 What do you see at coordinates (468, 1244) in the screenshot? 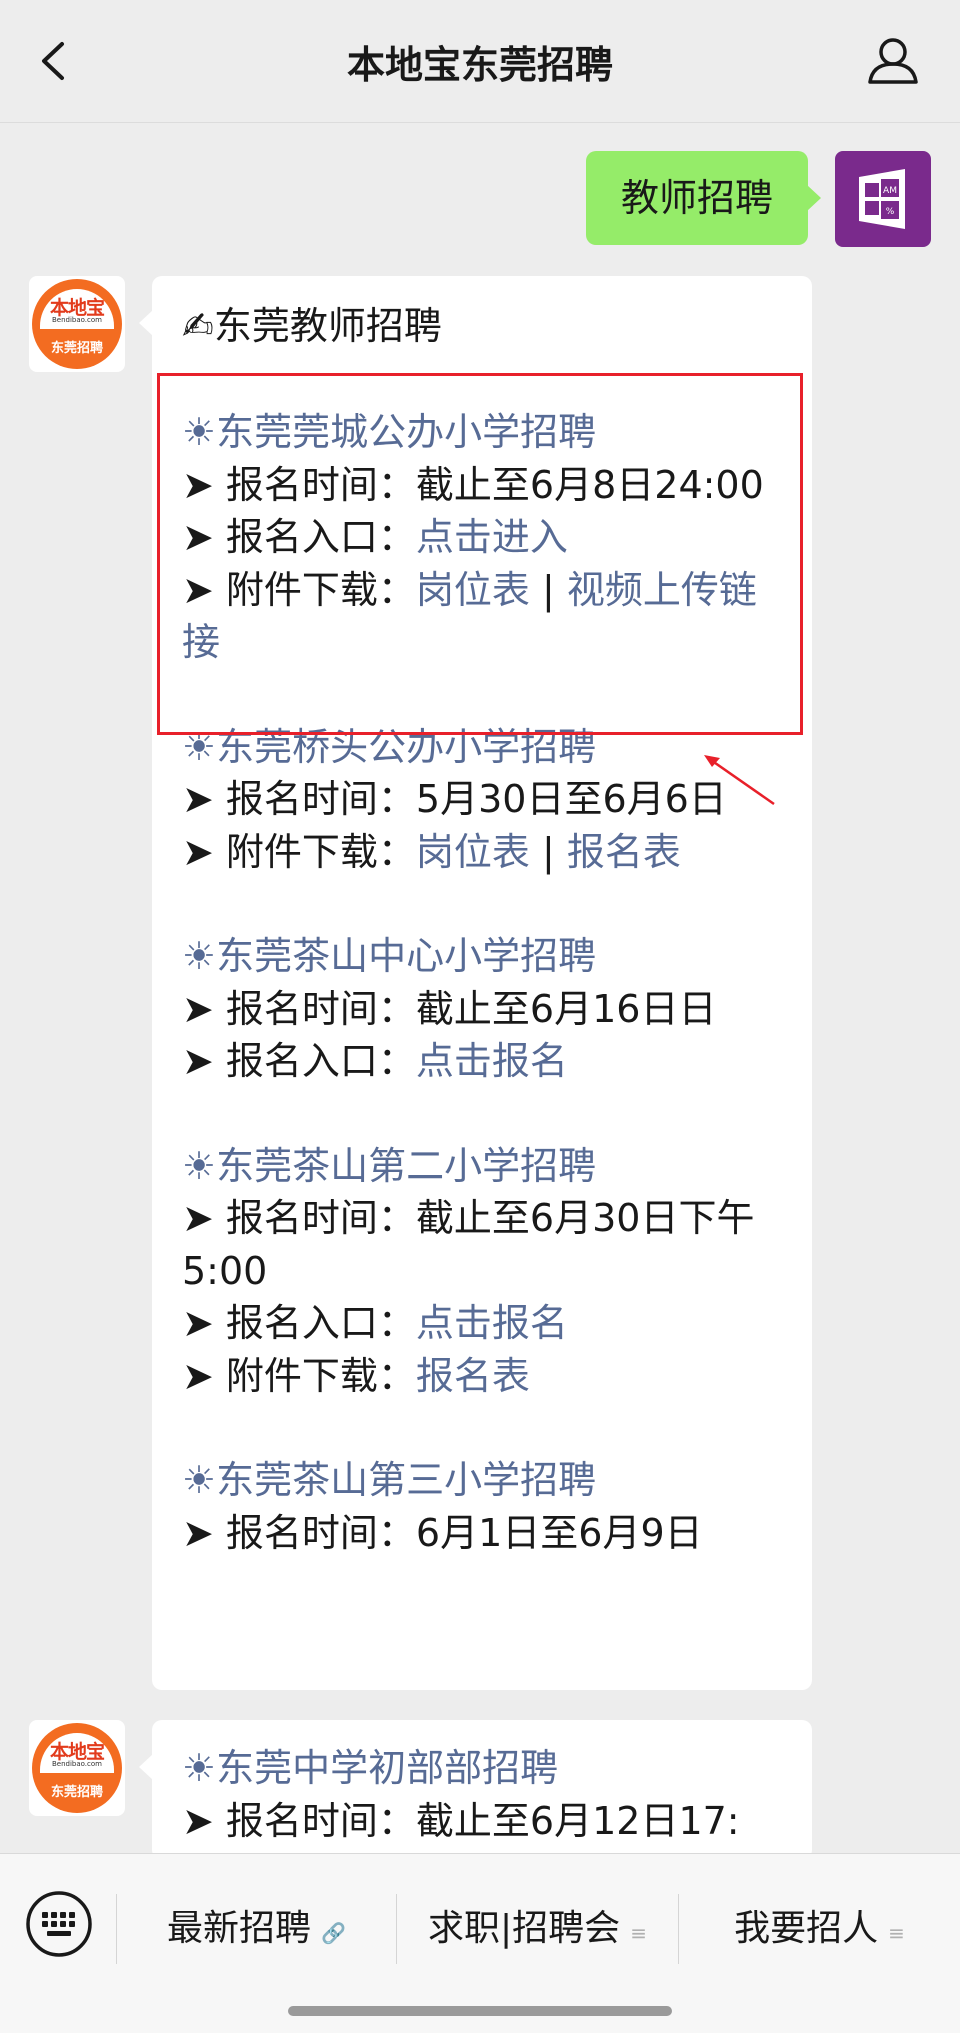
I see `info-line: ➤ 报名时间：截止至6月30日下午5:00` at bounding box center [468, 1244].